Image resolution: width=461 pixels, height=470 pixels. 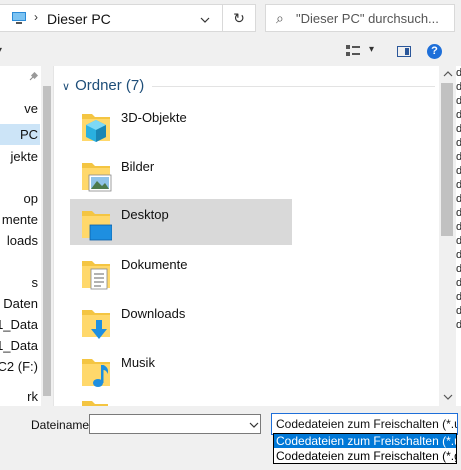 What do you see at coordinates (448, 74) in the screenshot?
I see `scroll-up-icon` at bounding box center [448, 74].